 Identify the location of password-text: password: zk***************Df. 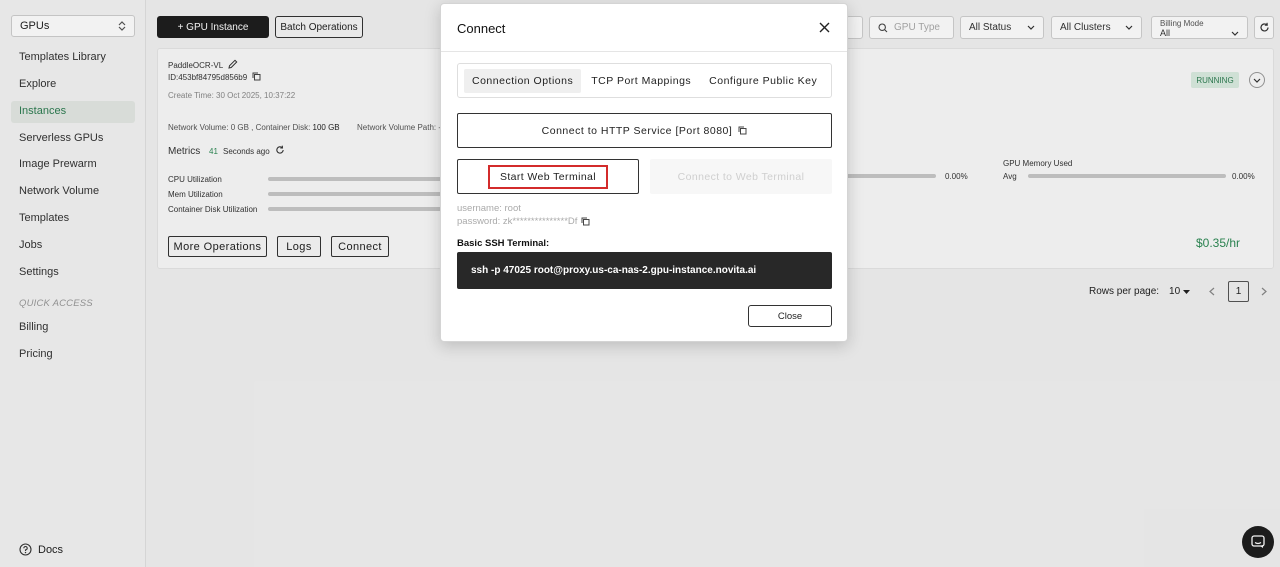
(517, 221).